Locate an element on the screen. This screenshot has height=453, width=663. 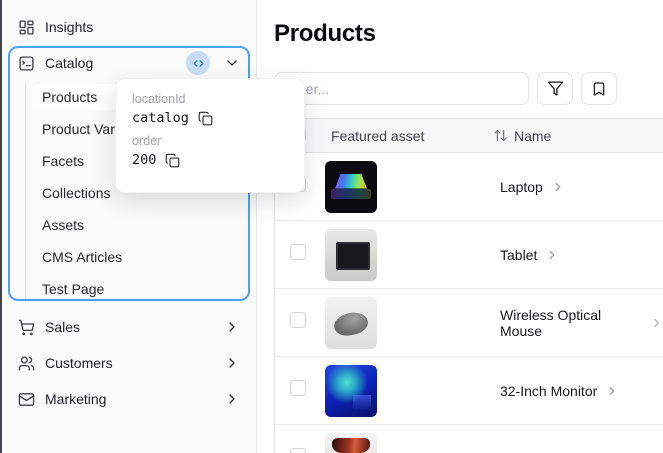
sidebar-item-test-page: Test Page is located at coordinates (137, 289).